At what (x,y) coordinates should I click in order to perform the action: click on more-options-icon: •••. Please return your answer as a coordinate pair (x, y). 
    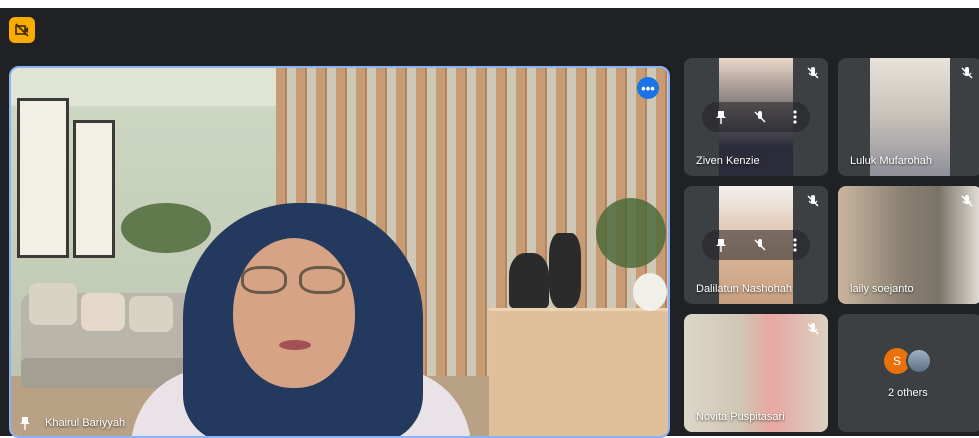
    Looking at the image, I should click on (648, 88).